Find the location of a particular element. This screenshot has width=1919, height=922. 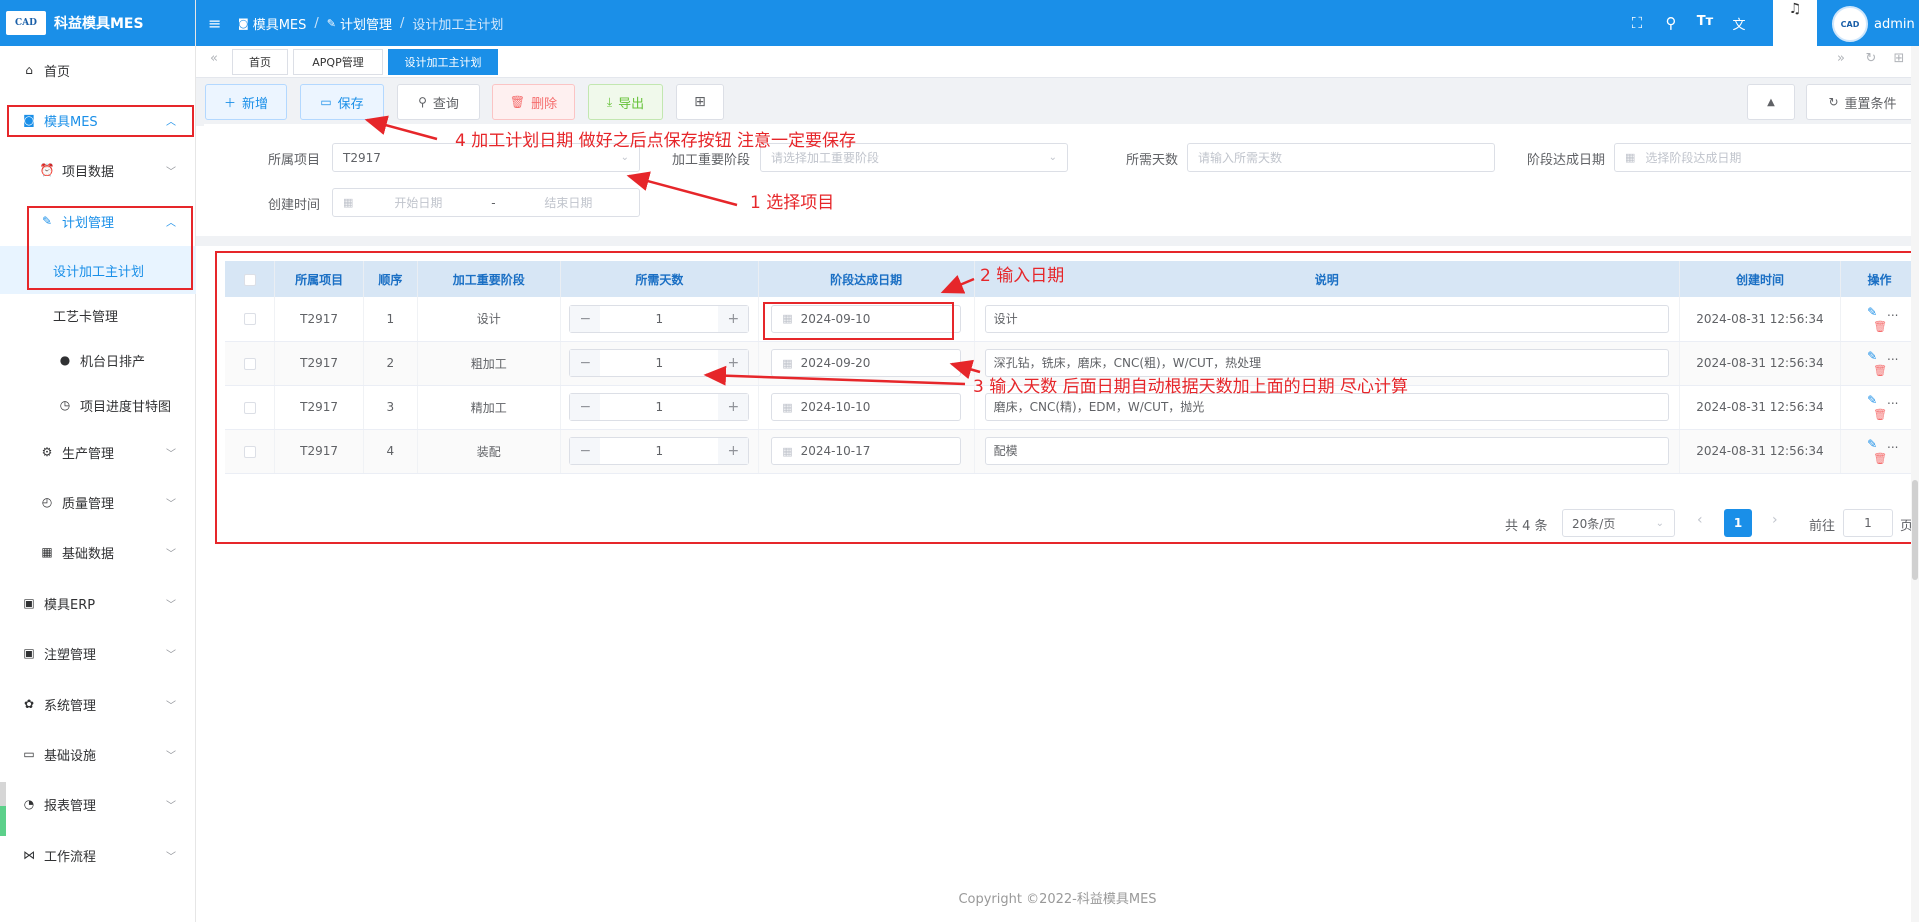

export-button-label: 导出 is located at coordinates (631, 104).